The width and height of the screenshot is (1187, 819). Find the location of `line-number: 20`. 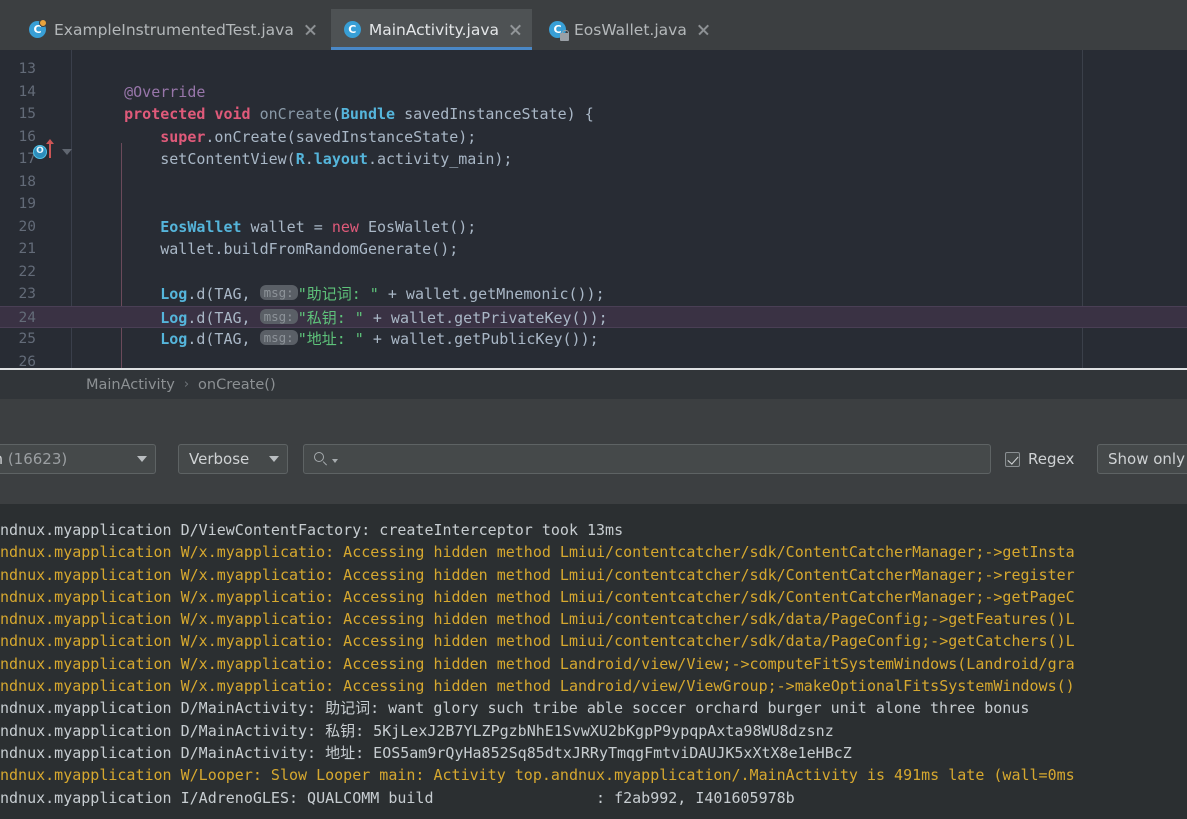

line-number: 20 is located at coordinates (27, 226).